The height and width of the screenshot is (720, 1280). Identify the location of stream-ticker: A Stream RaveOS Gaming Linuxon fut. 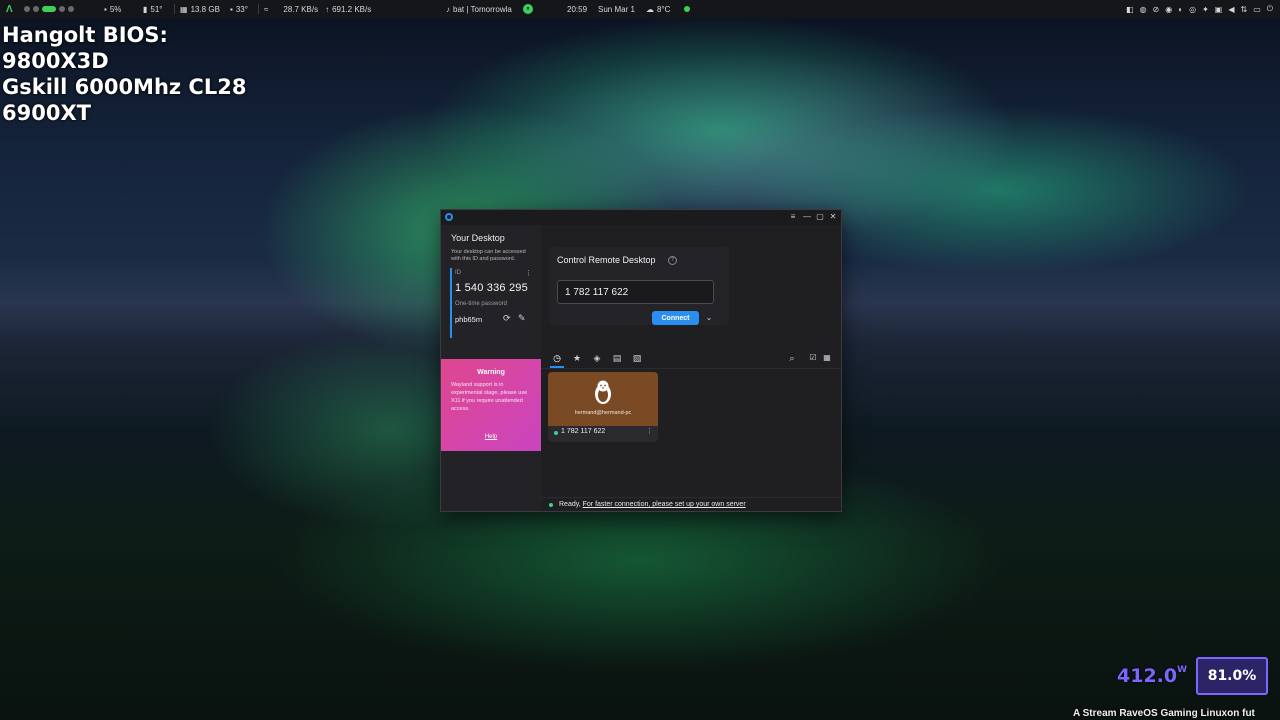
(1164, 713).